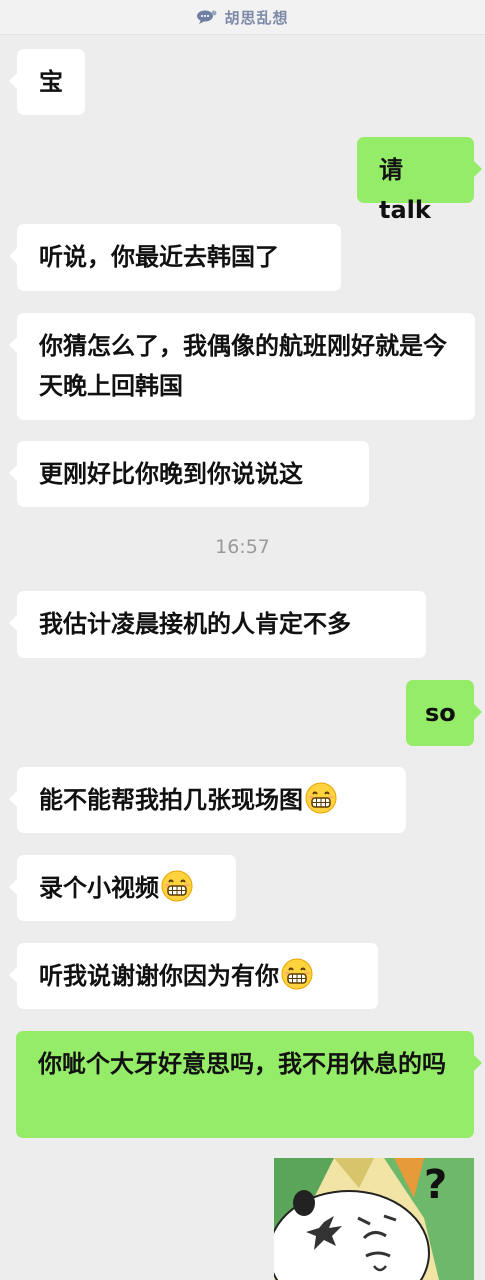 This screenshot has height=1280, width=485. Describe the element at coordinates (405, 190) in the screenshot. I see `message-text: 请 talk` at that location.